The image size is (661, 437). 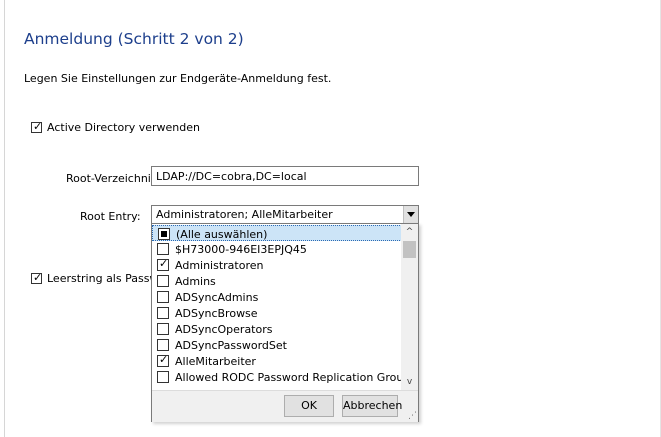 I want to click on cancel-button: Abbrechen, so click(x=372, y=406).